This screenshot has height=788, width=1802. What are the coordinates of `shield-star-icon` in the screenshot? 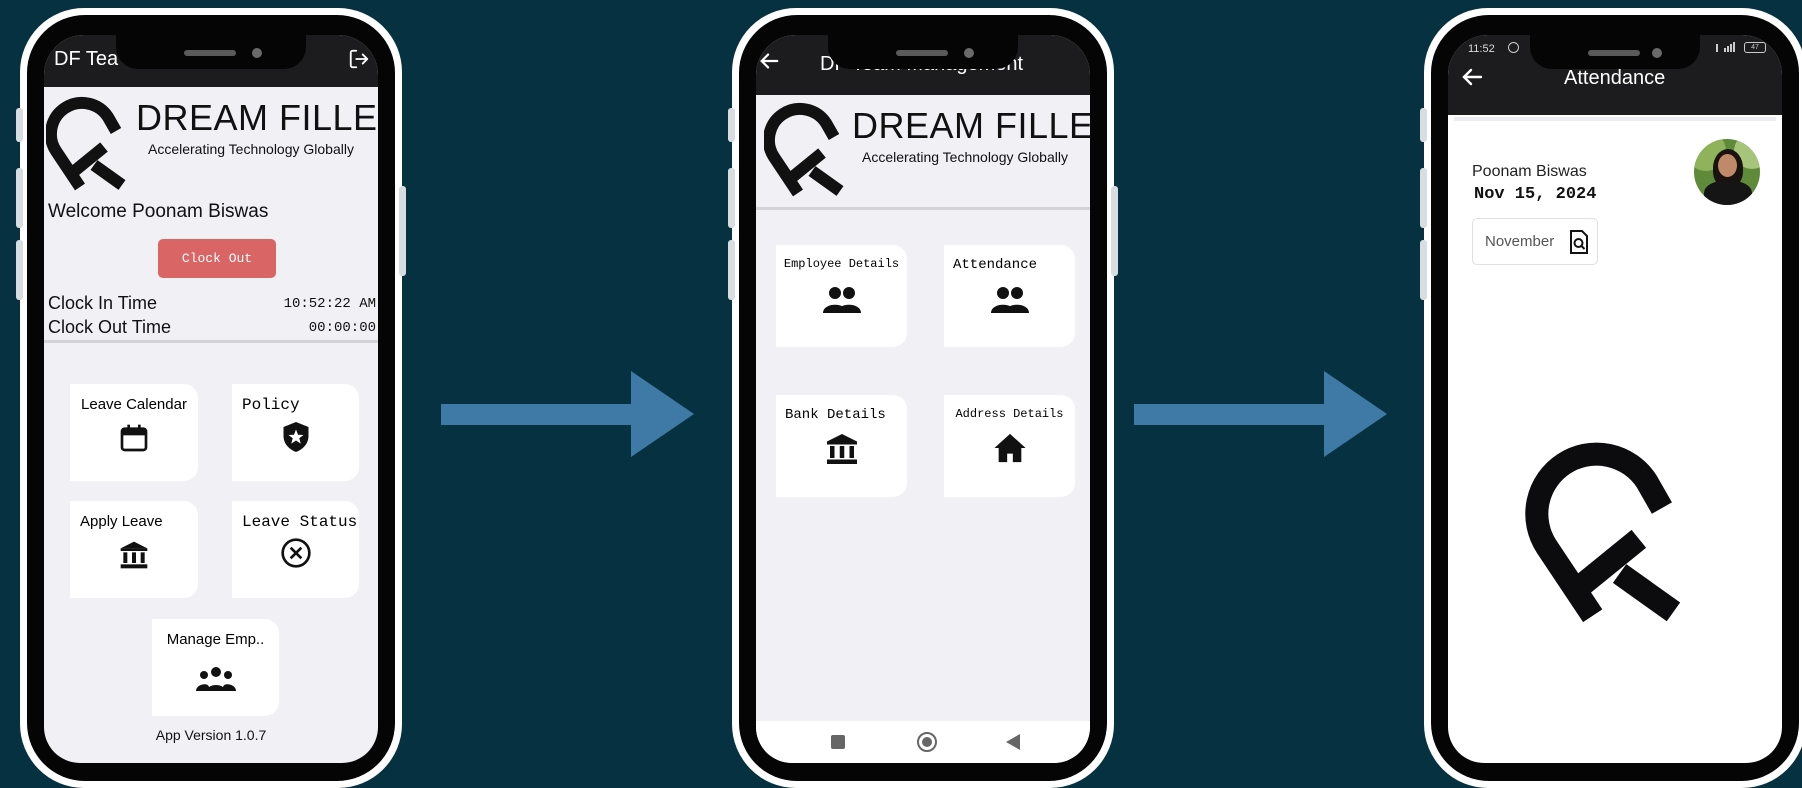 It's located at (295, 437).